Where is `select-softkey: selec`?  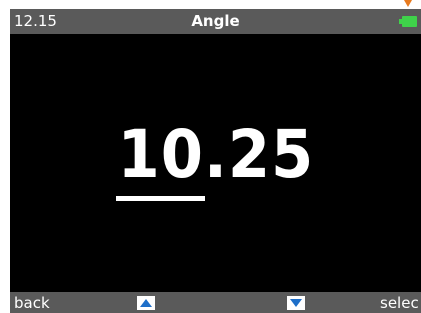
select-softkey: selec is located at coordinates (399, 303).